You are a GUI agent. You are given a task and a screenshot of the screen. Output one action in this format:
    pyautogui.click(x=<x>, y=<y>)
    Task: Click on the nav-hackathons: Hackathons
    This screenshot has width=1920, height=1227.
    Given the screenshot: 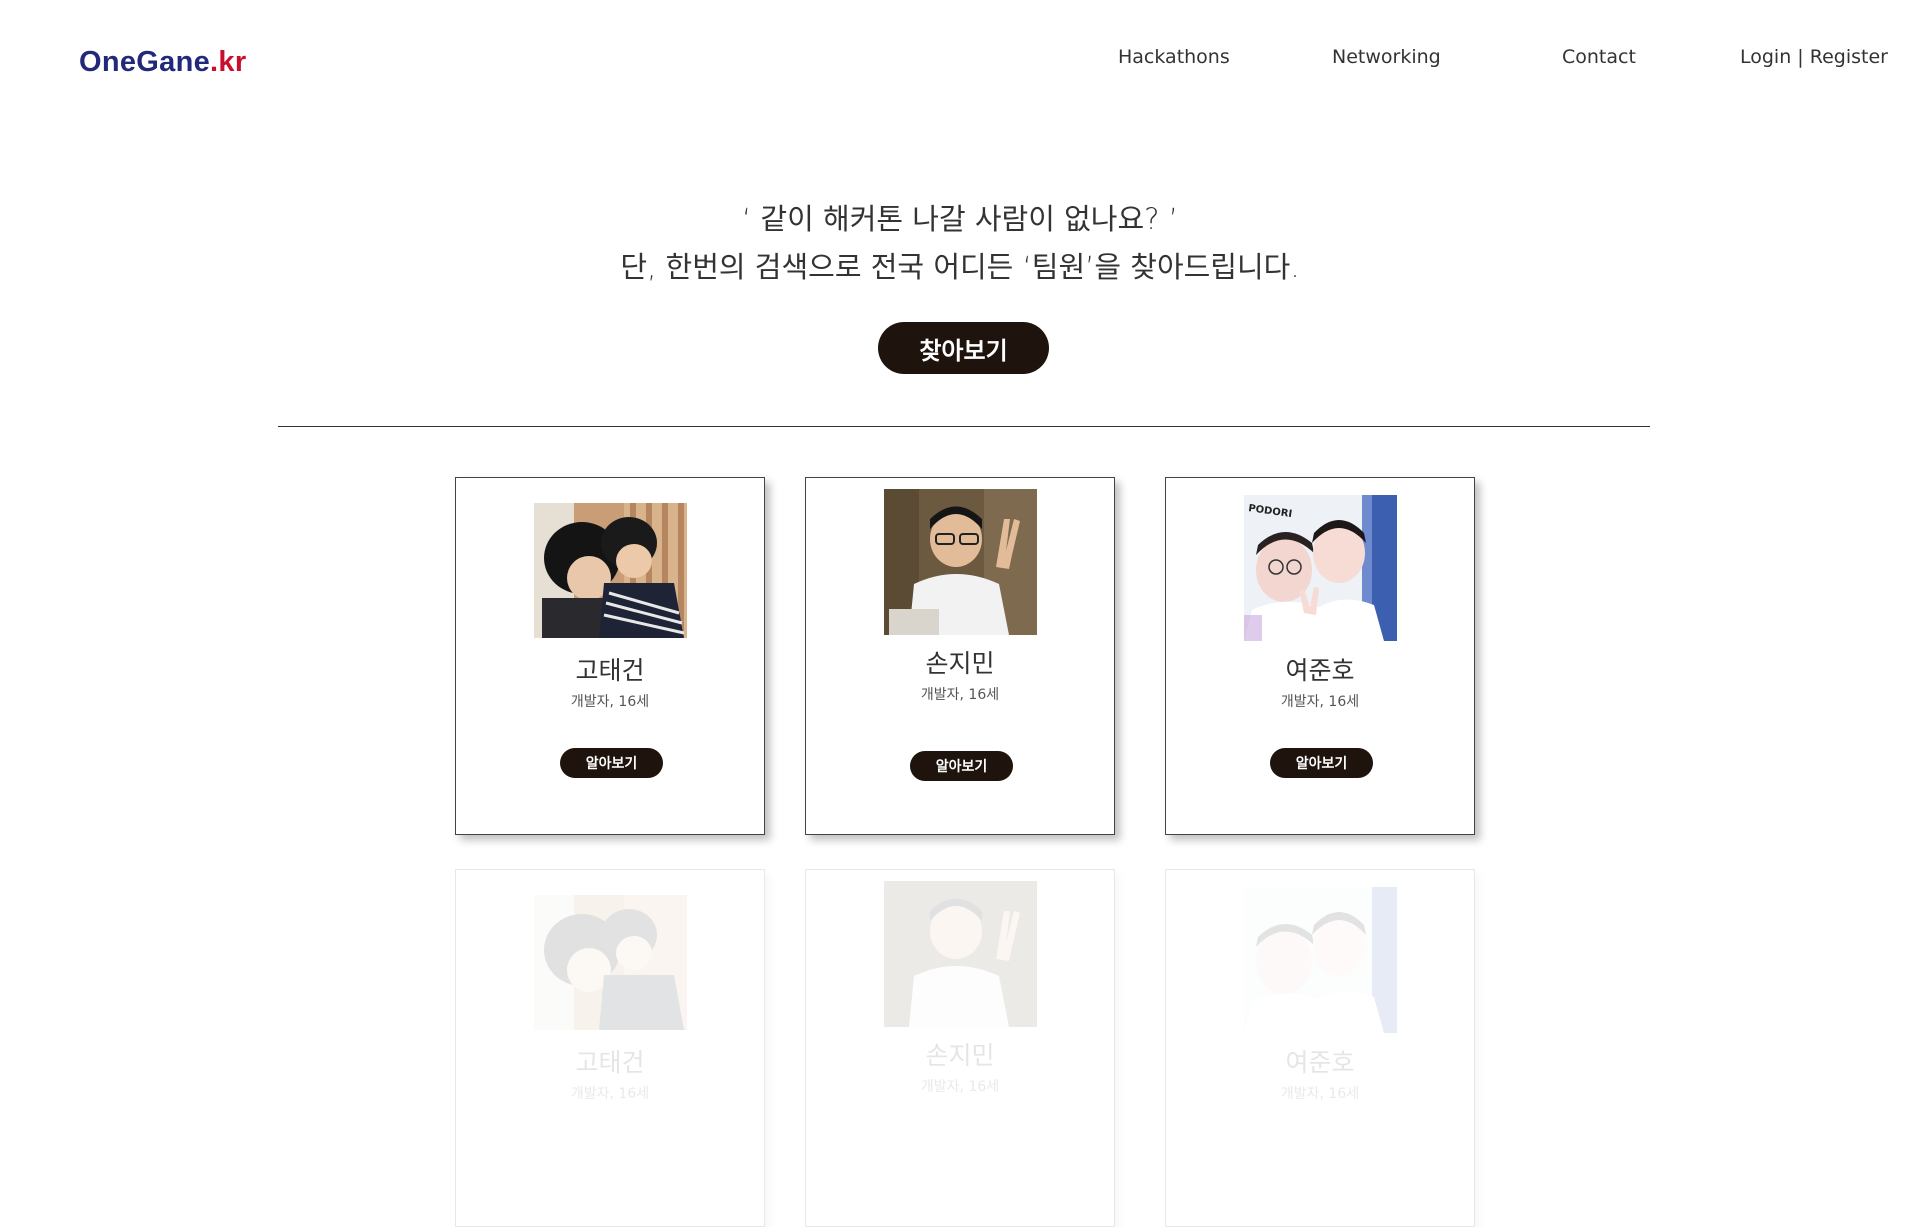 What is the action you would take?
    pyautogui.click(x=1174, y=57)
    